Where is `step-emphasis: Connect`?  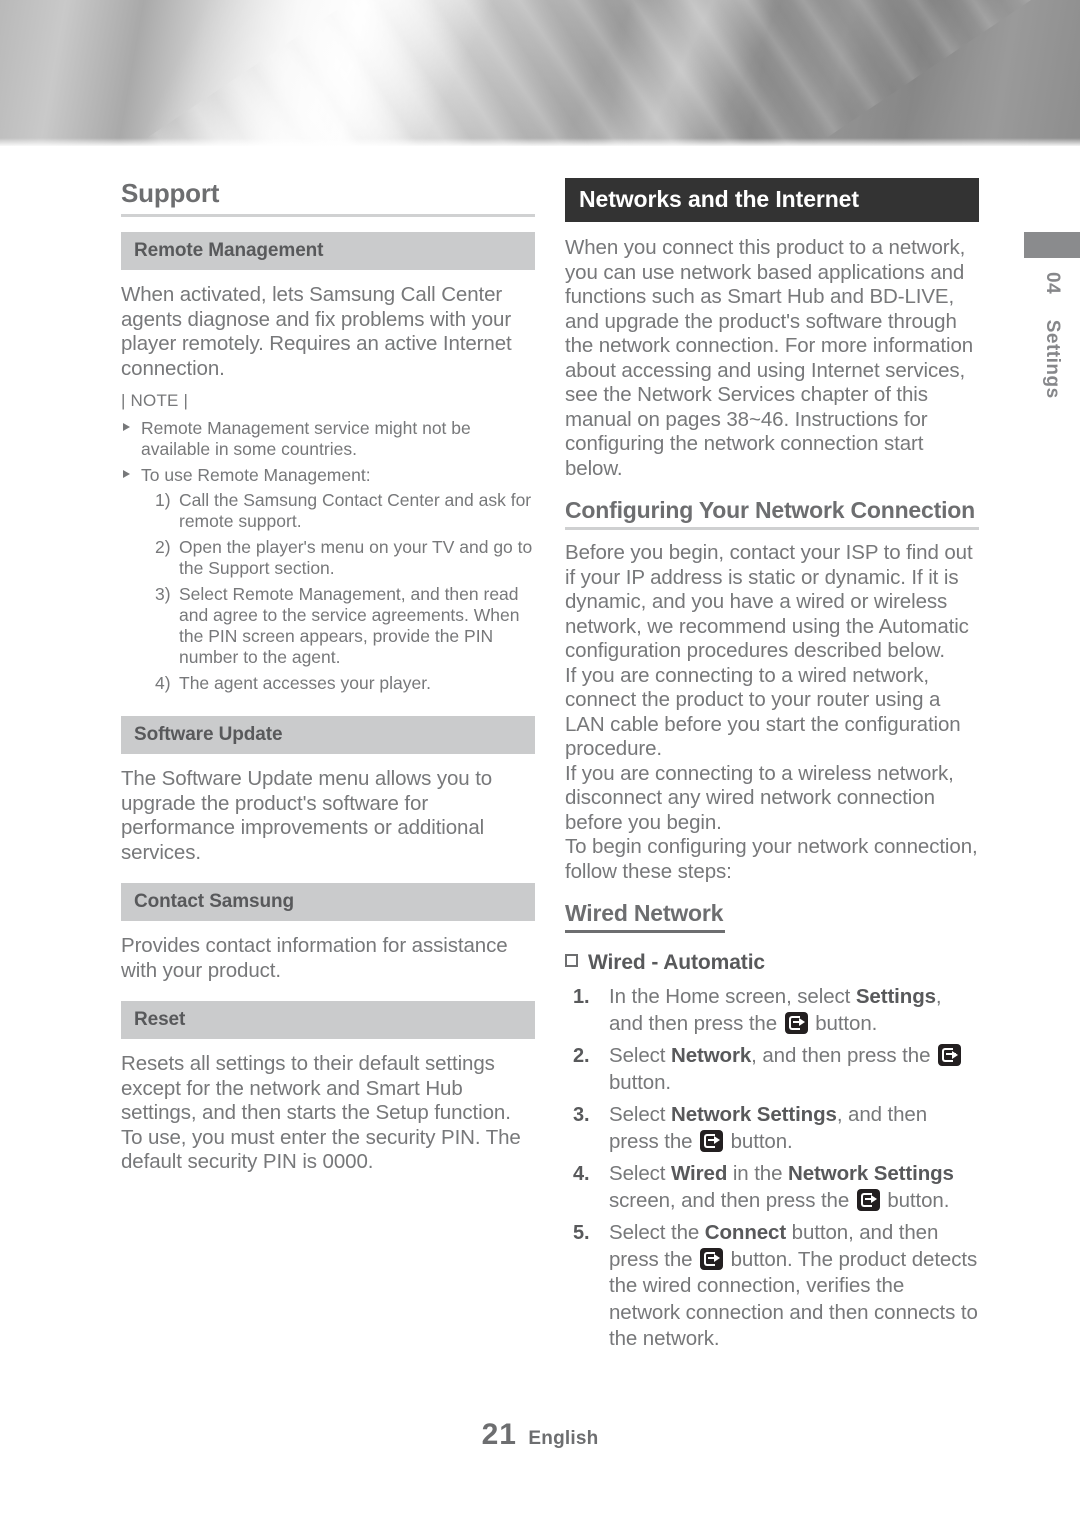 step-emphasis: Connect is located at coordinates (745, 1232).